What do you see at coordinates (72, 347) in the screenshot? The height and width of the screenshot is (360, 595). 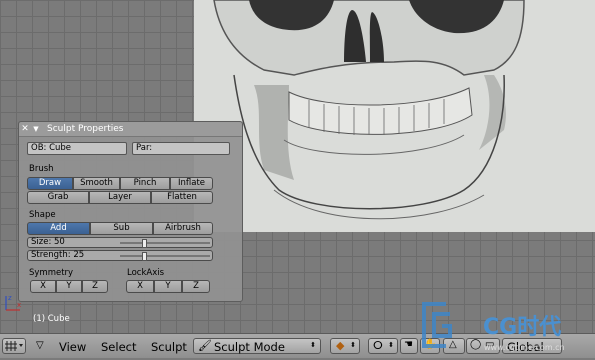 I see `menu-view: View` at bounding box center [72, 347].